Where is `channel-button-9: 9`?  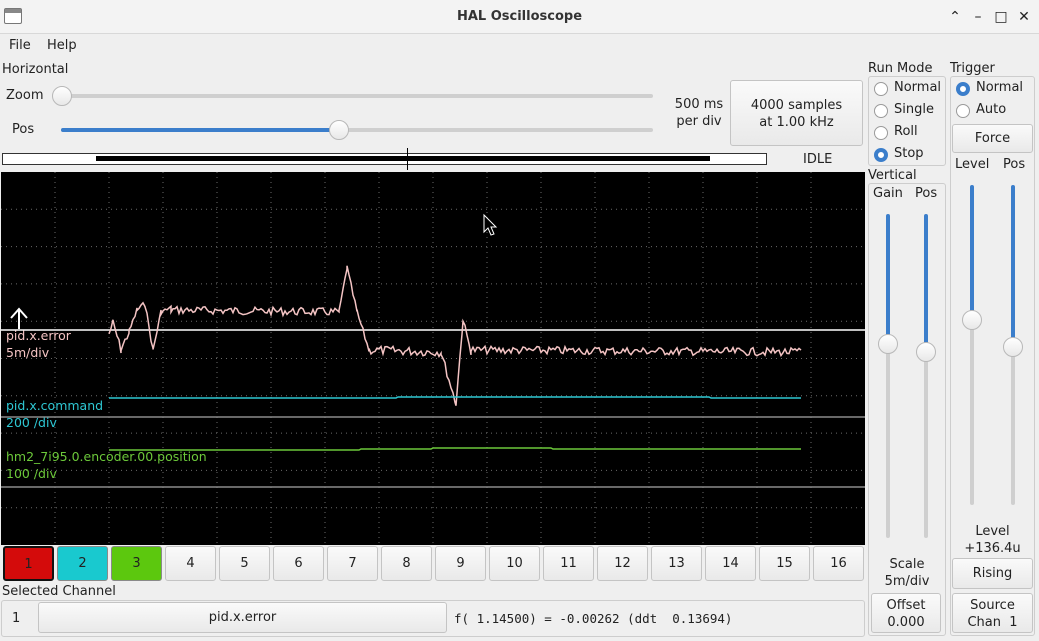
channel-button-9: 9 is located at coordinates (460, 563).